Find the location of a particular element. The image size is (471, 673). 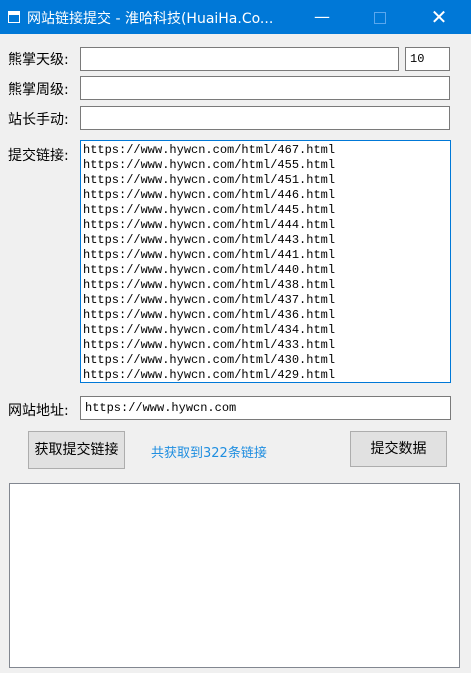

link-line: https://www.hywcn.com/html/467.html is located at coordinates (209, 150).